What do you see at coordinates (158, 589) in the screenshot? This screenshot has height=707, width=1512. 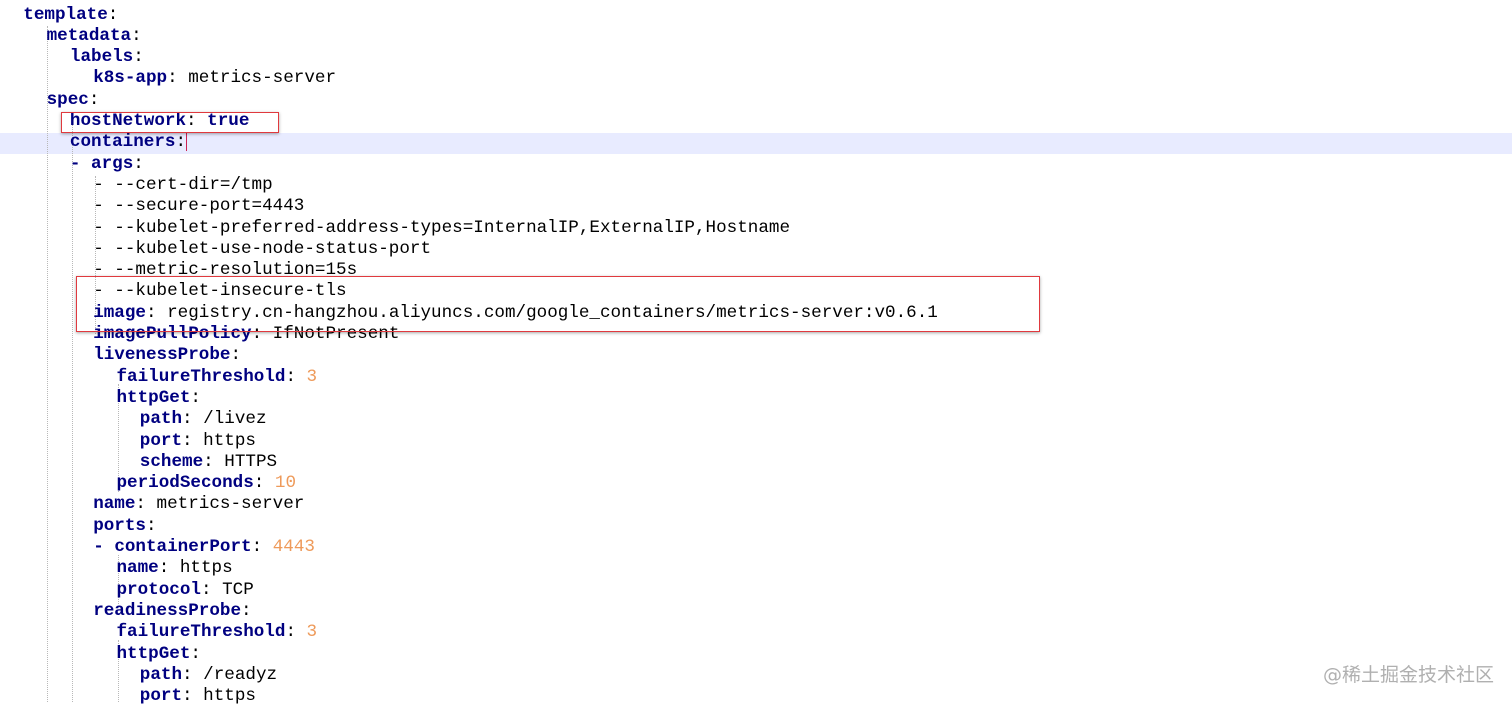 I see `yaml-key: protocol` at bounding box center [158, 589].